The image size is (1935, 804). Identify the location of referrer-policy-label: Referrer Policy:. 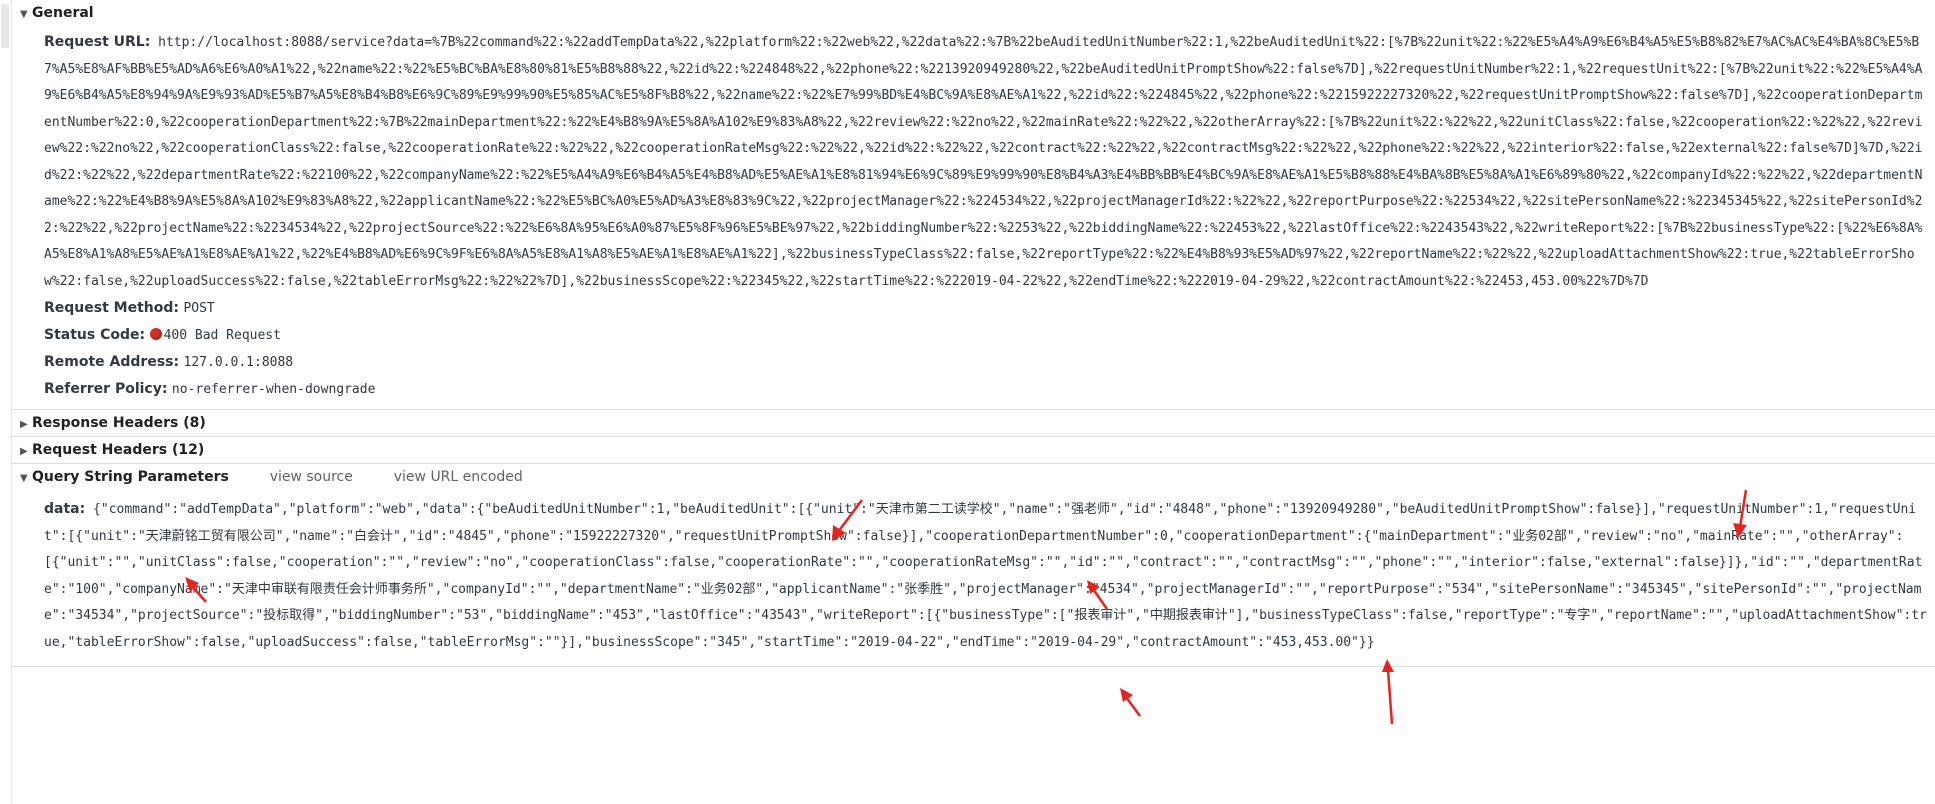
(106, 389).